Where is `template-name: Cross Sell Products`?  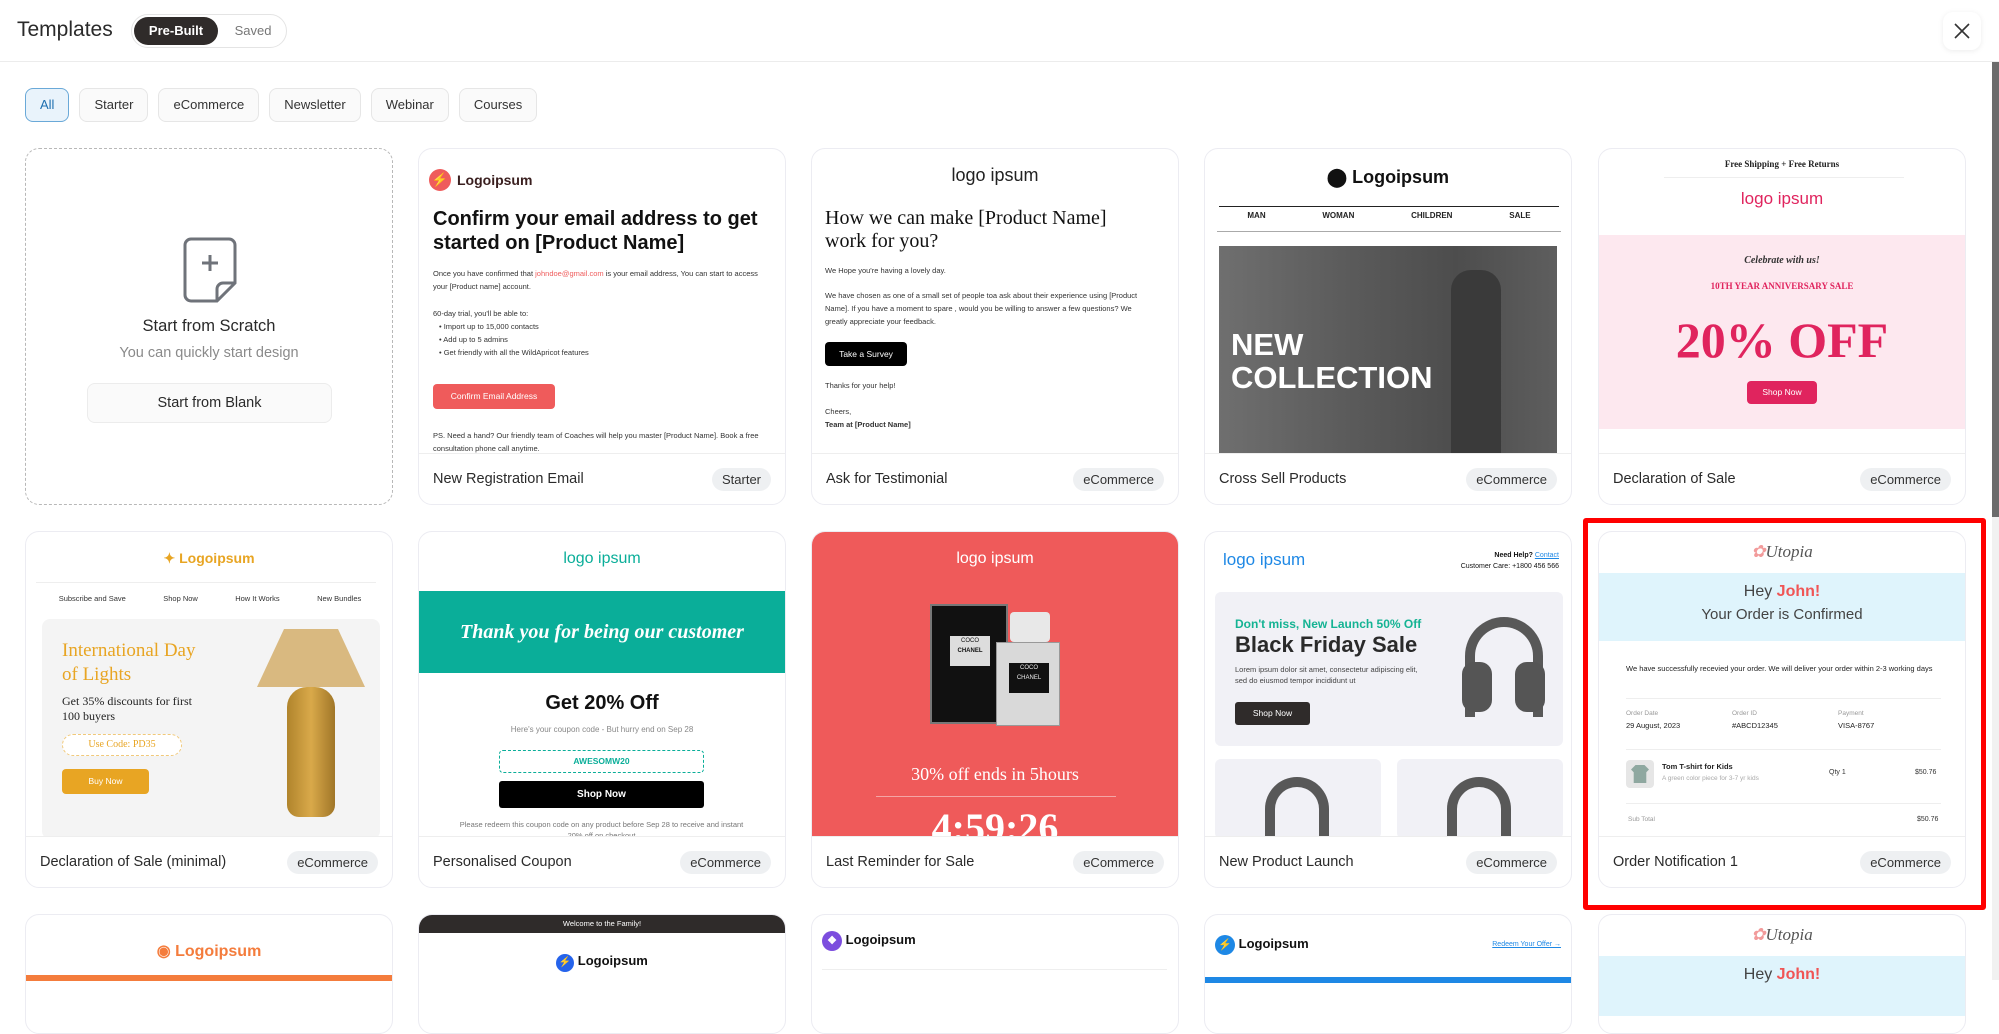 template-name: Cross Sell Products is located at coordinates (1283, 479).